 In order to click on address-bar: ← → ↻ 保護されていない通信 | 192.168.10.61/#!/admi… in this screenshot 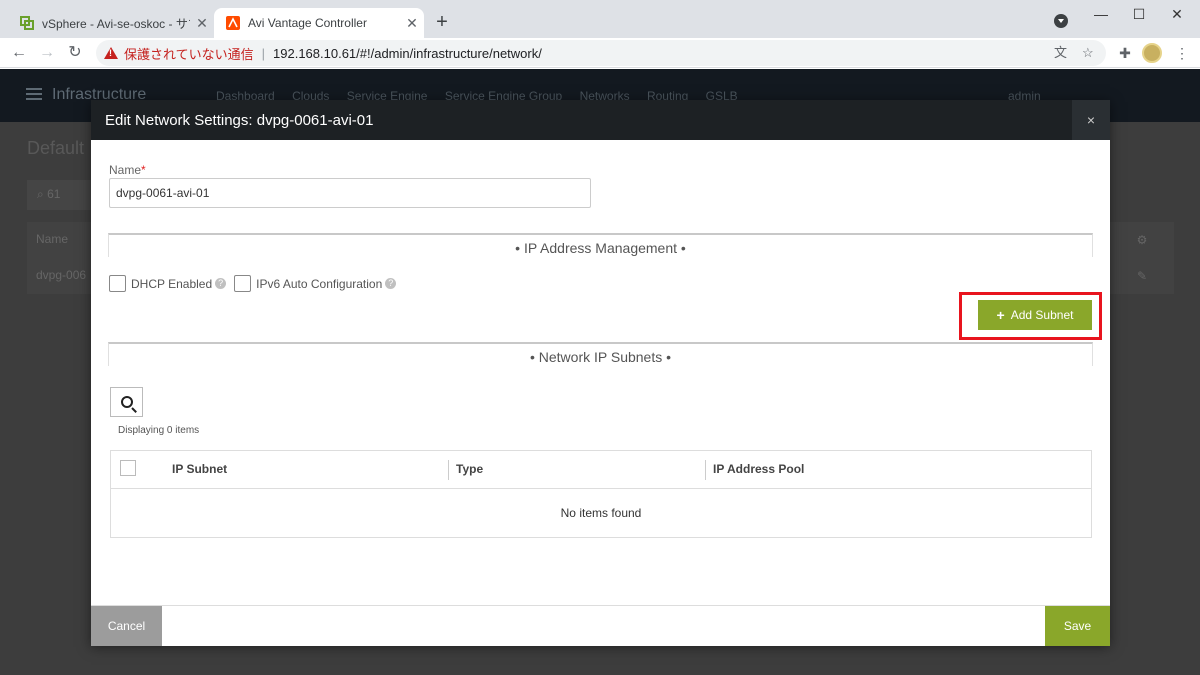, I will do `click(600, 53)`.